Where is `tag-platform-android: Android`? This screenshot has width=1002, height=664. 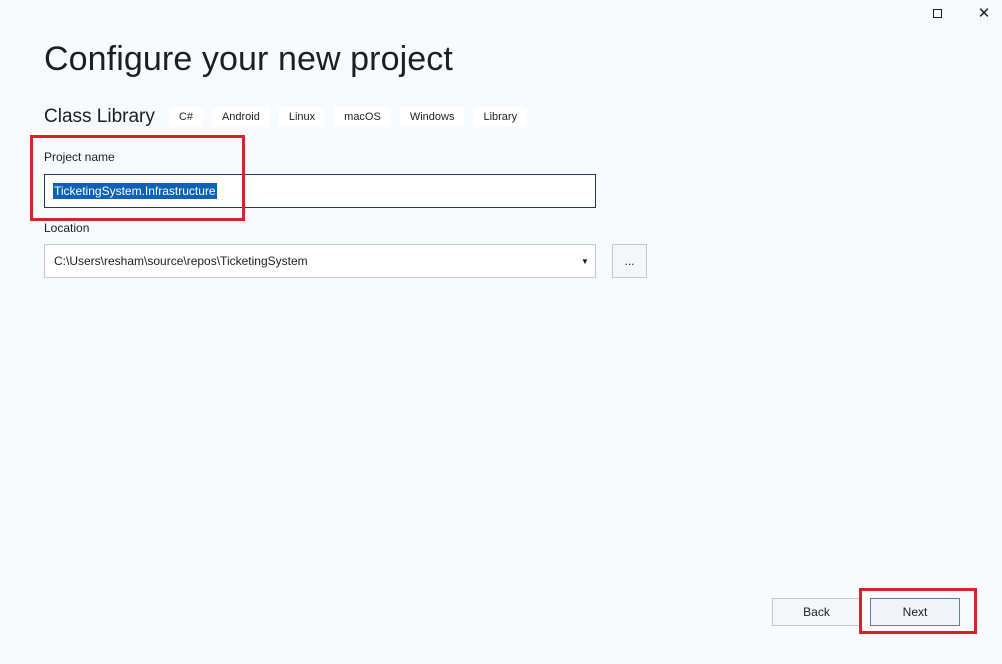 tag-platform-android: Android is located at coordinates (240, 117).